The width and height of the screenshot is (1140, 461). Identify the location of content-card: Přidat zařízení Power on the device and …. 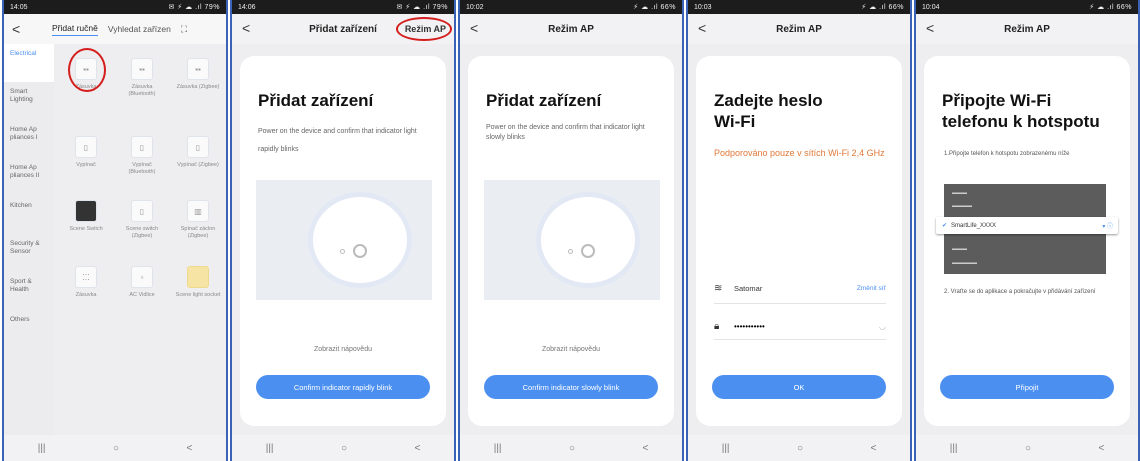
(571, 241).